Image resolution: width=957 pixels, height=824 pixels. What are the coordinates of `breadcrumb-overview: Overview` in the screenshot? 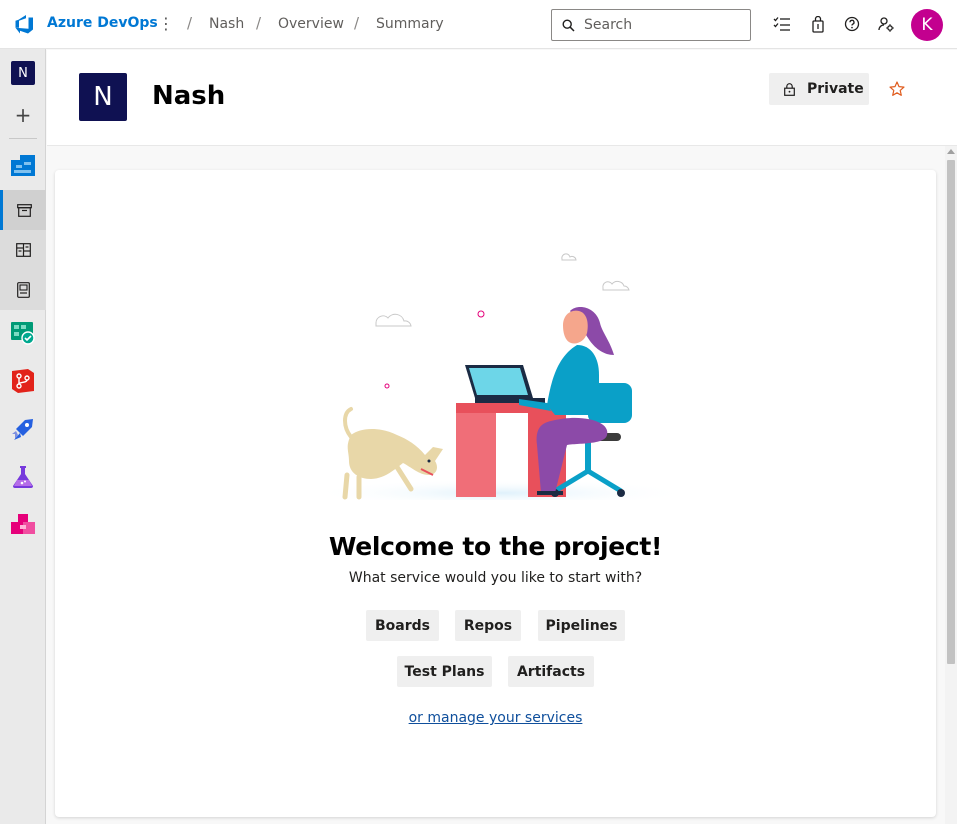 It's located at (311, 24).